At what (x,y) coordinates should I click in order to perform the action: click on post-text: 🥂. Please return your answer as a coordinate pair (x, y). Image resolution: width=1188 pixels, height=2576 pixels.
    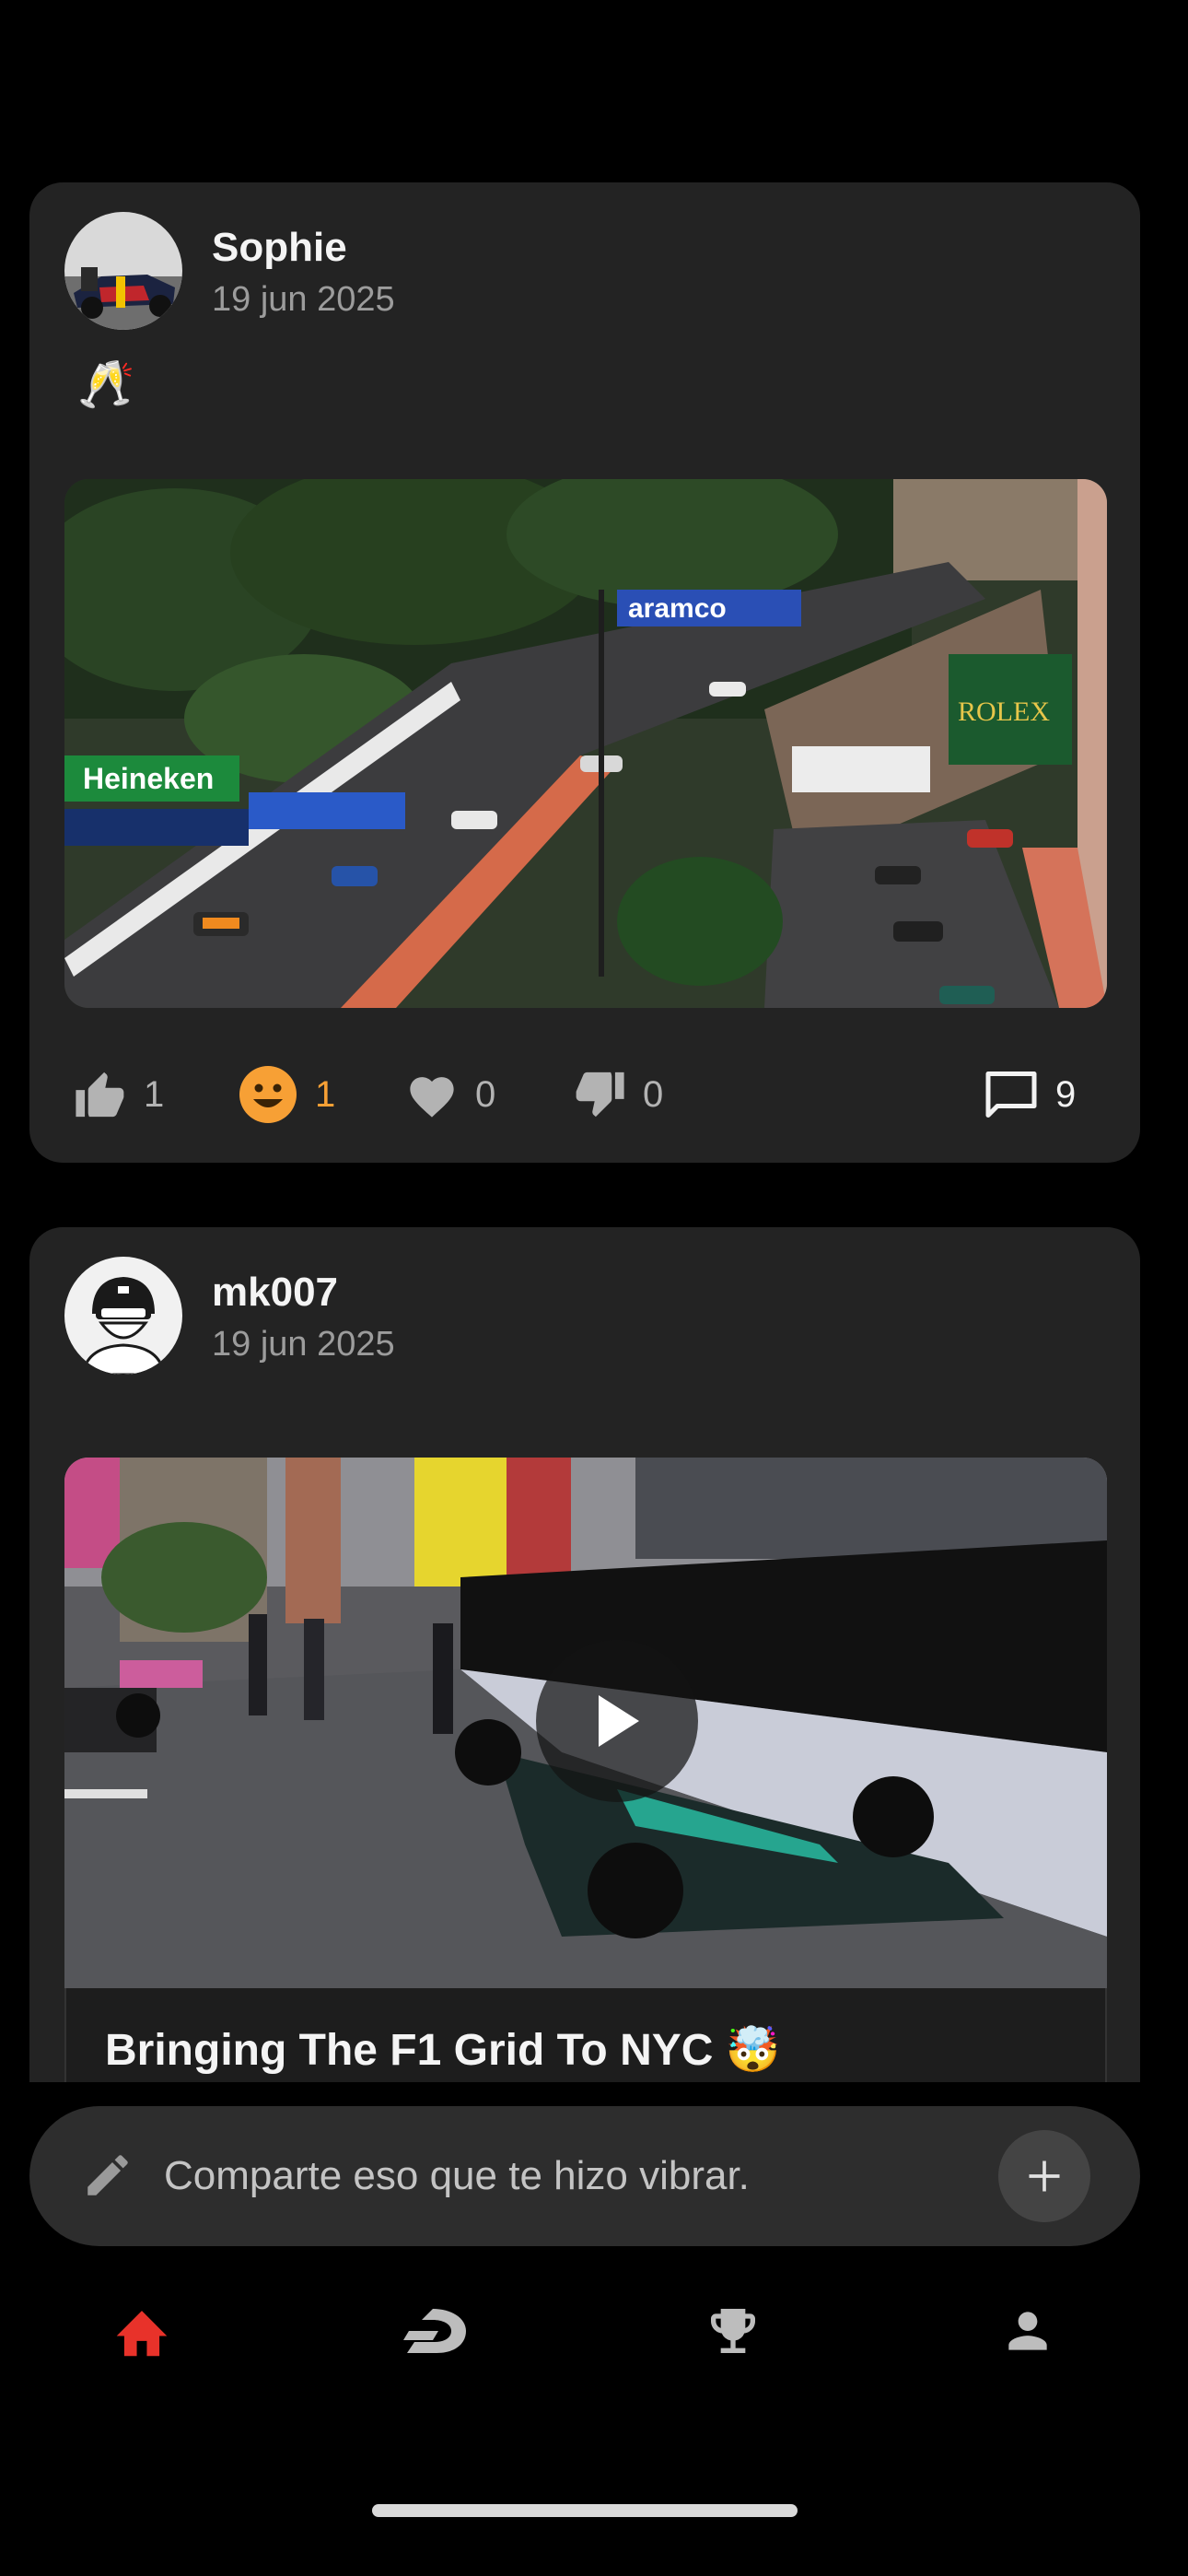
    Looking at the image, I should click on (106, 384).